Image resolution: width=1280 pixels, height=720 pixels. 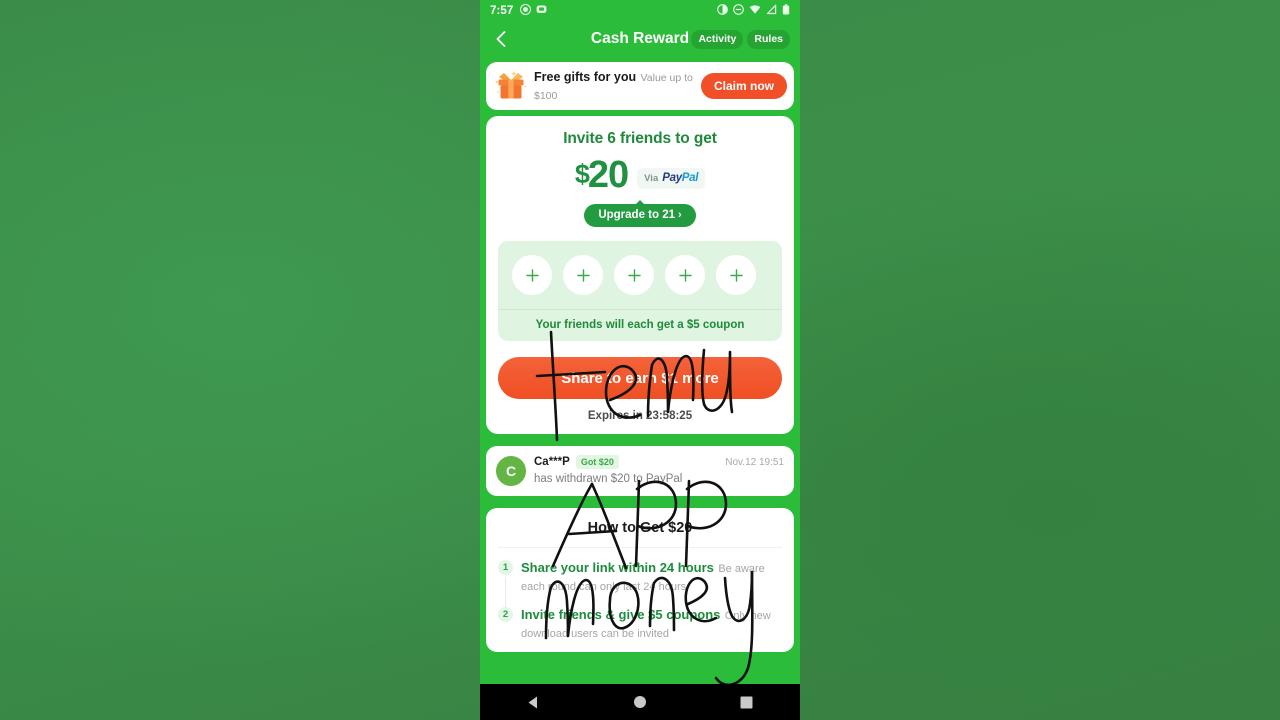 I want to click on friend-slots-panel: Your friends will each get a $5 coupon, so click(x=640, y=291).